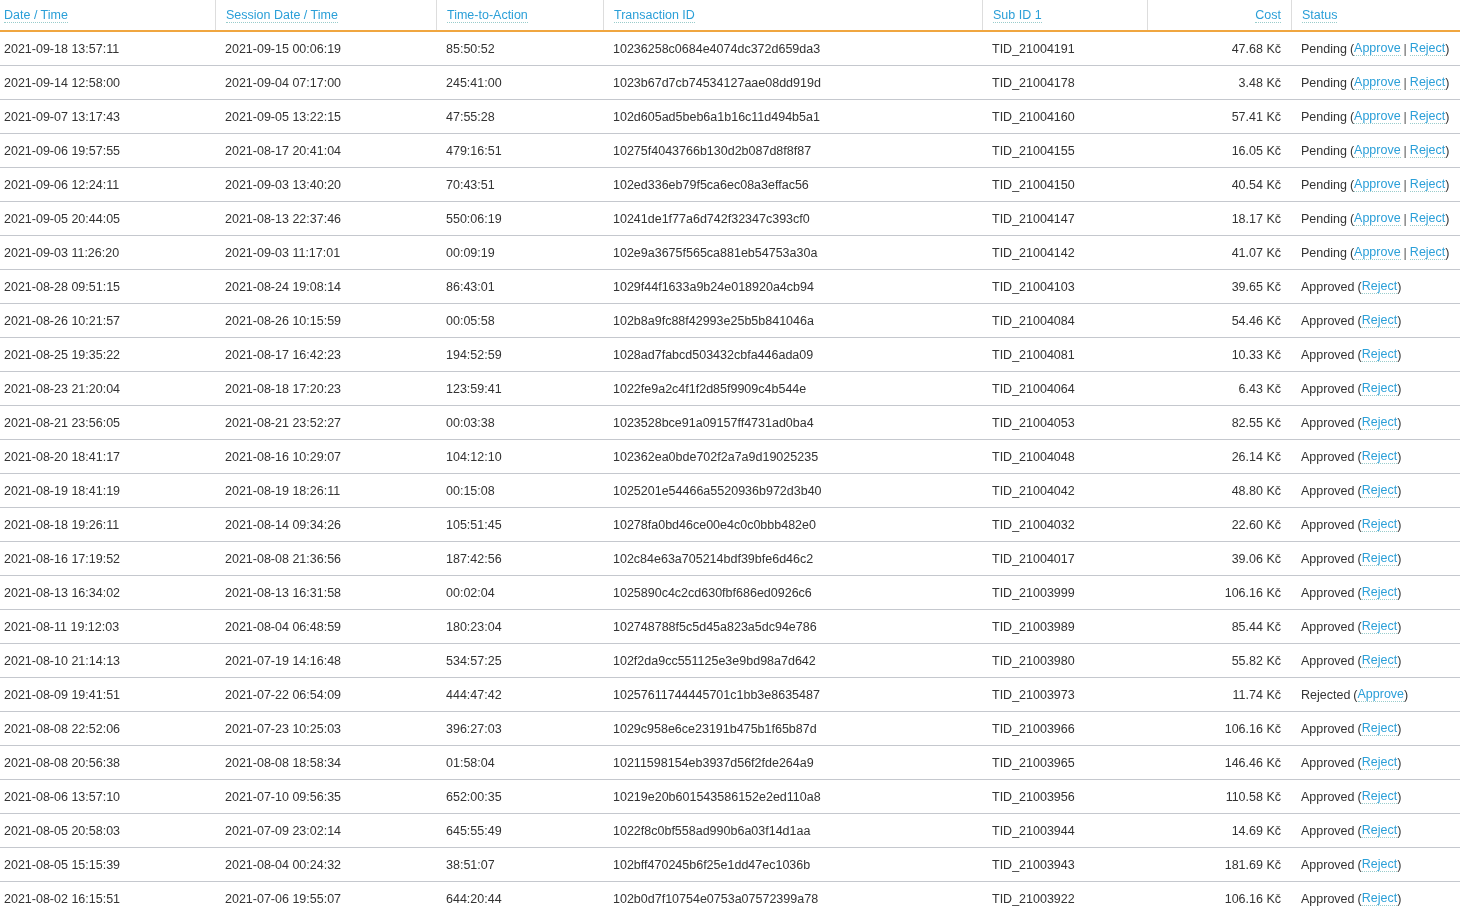 The image size is (1460, 914). I want to click on column-header-link: Cost, so click(1268, 15).